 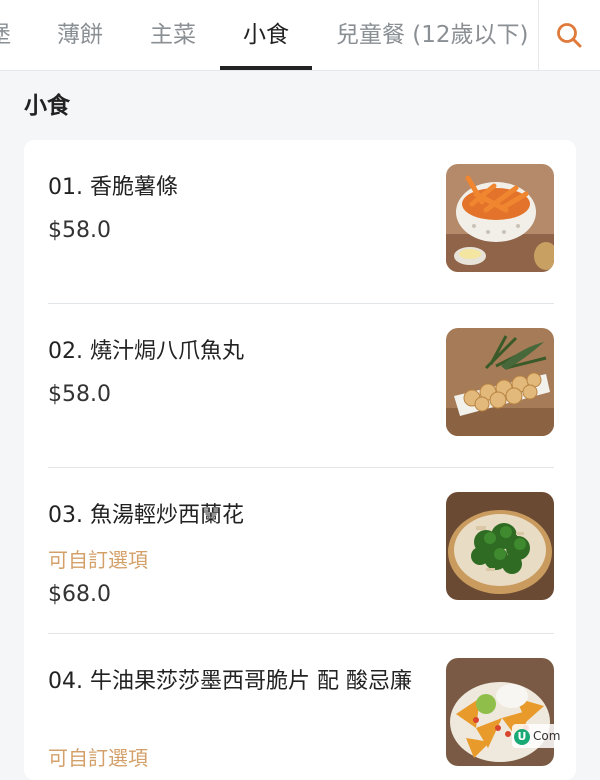 I want to click on item-name: 02. 燒汁焗八爪魚丸, so click(x=146, y=351).